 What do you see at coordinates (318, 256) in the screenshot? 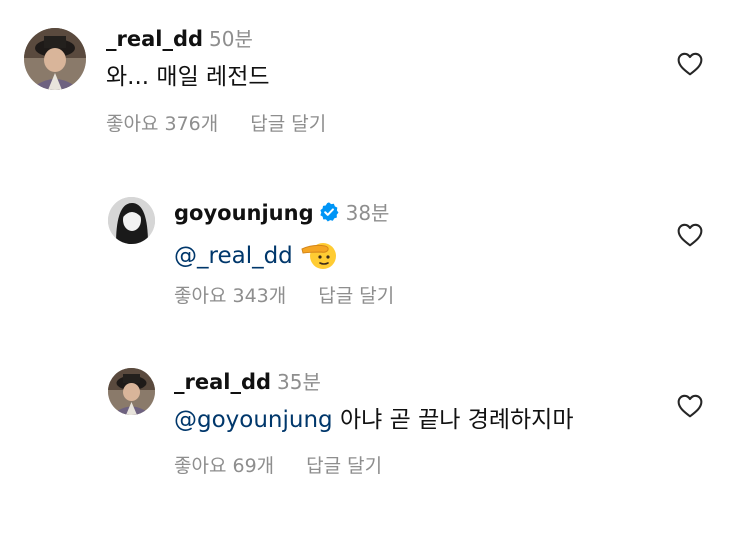
I see `saluting-face-emoji` at bounding box center [318, 256].